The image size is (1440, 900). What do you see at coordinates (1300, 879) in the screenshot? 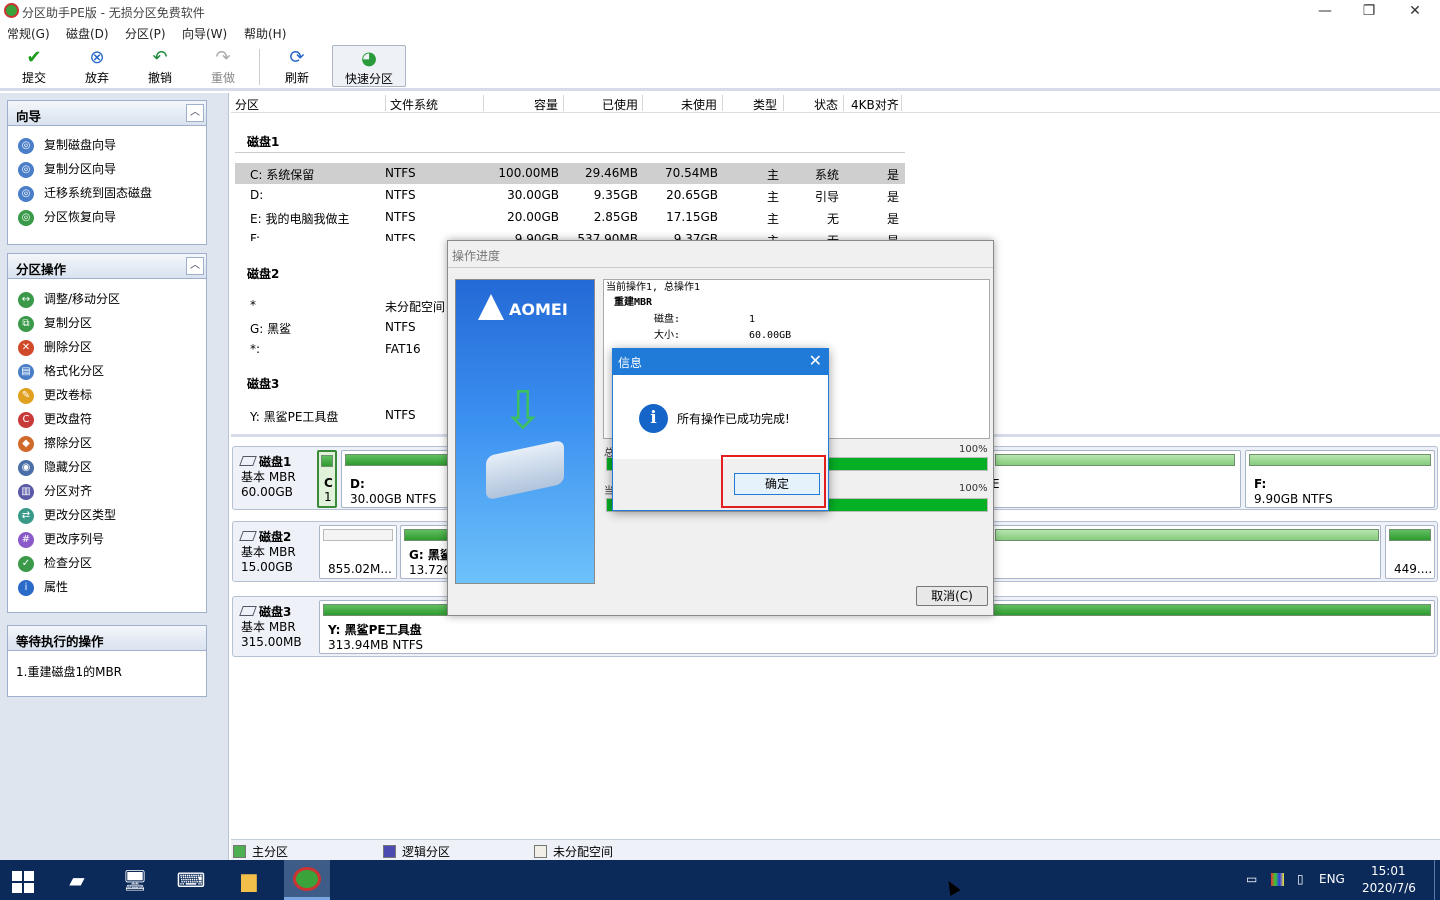
I see `usb-icon: ▯` at bounding box center [1300, 879].